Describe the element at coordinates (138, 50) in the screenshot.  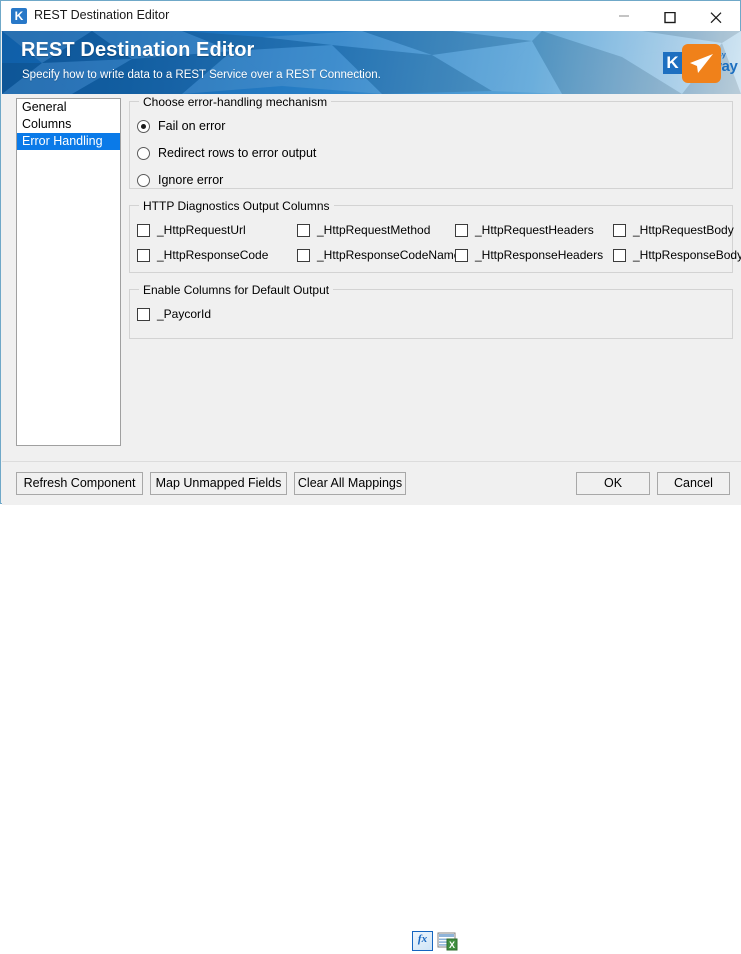
I see `banner-title: REST Destination Editor` at that location.